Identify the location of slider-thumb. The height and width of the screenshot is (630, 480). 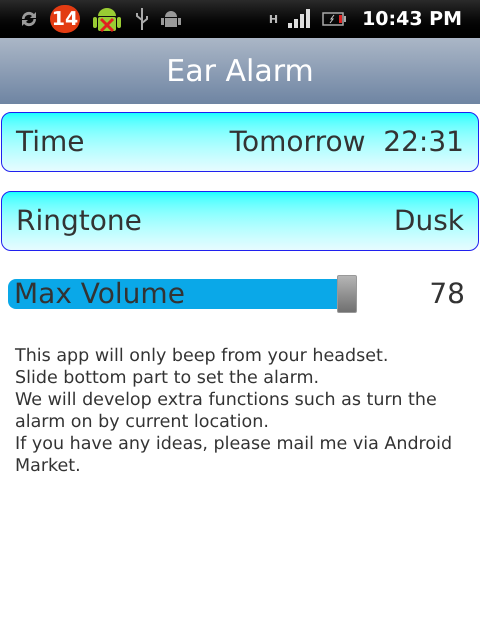
(346, 294).